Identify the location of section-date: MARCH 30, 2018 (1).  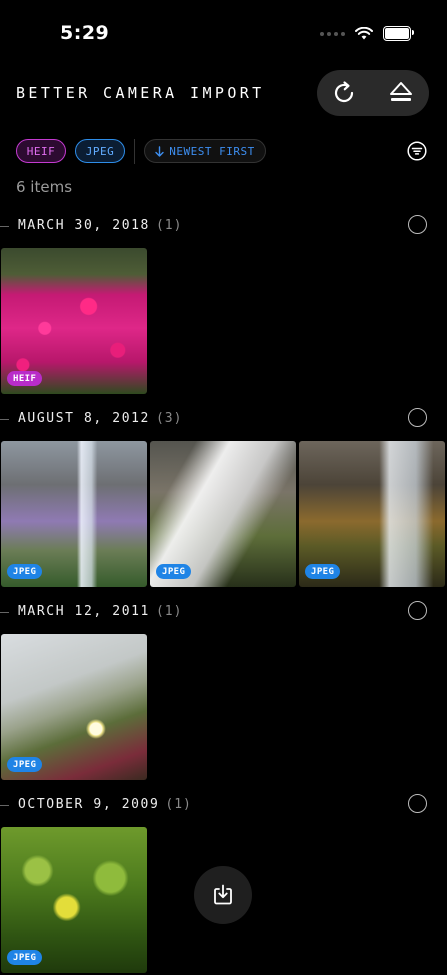
(100, 225).